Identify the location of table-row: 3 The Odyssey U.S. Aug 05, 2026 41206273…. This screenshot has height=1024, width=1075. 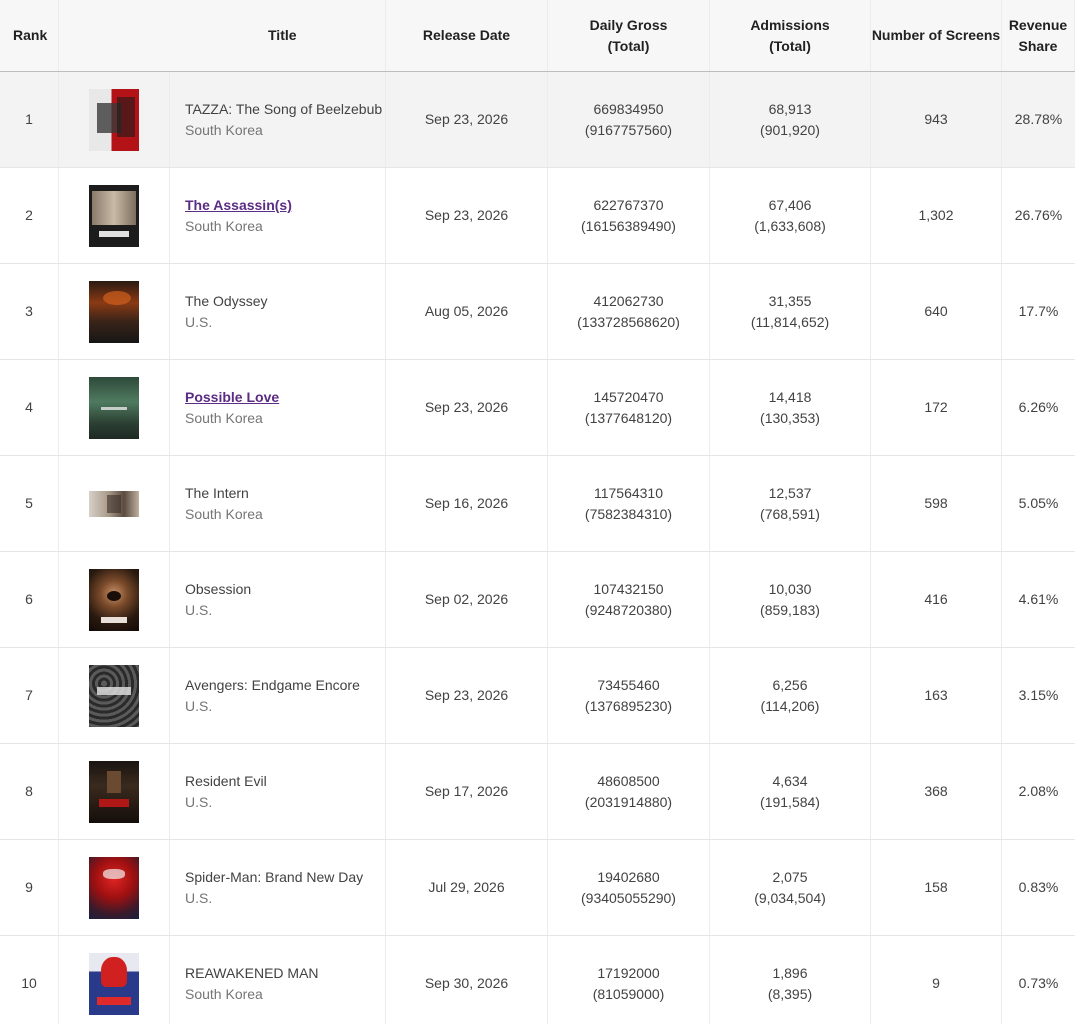
(537, 312).